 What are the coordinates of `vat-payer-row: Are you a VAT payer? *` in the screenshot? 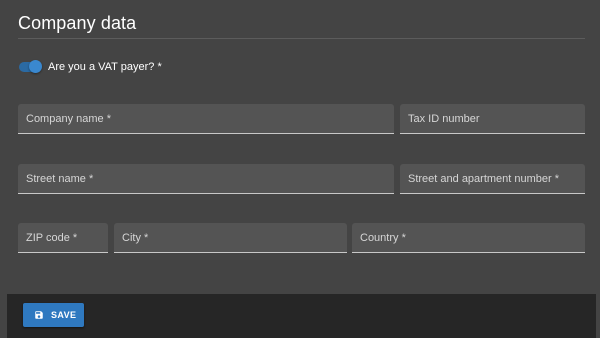 It's located at (90, 67).